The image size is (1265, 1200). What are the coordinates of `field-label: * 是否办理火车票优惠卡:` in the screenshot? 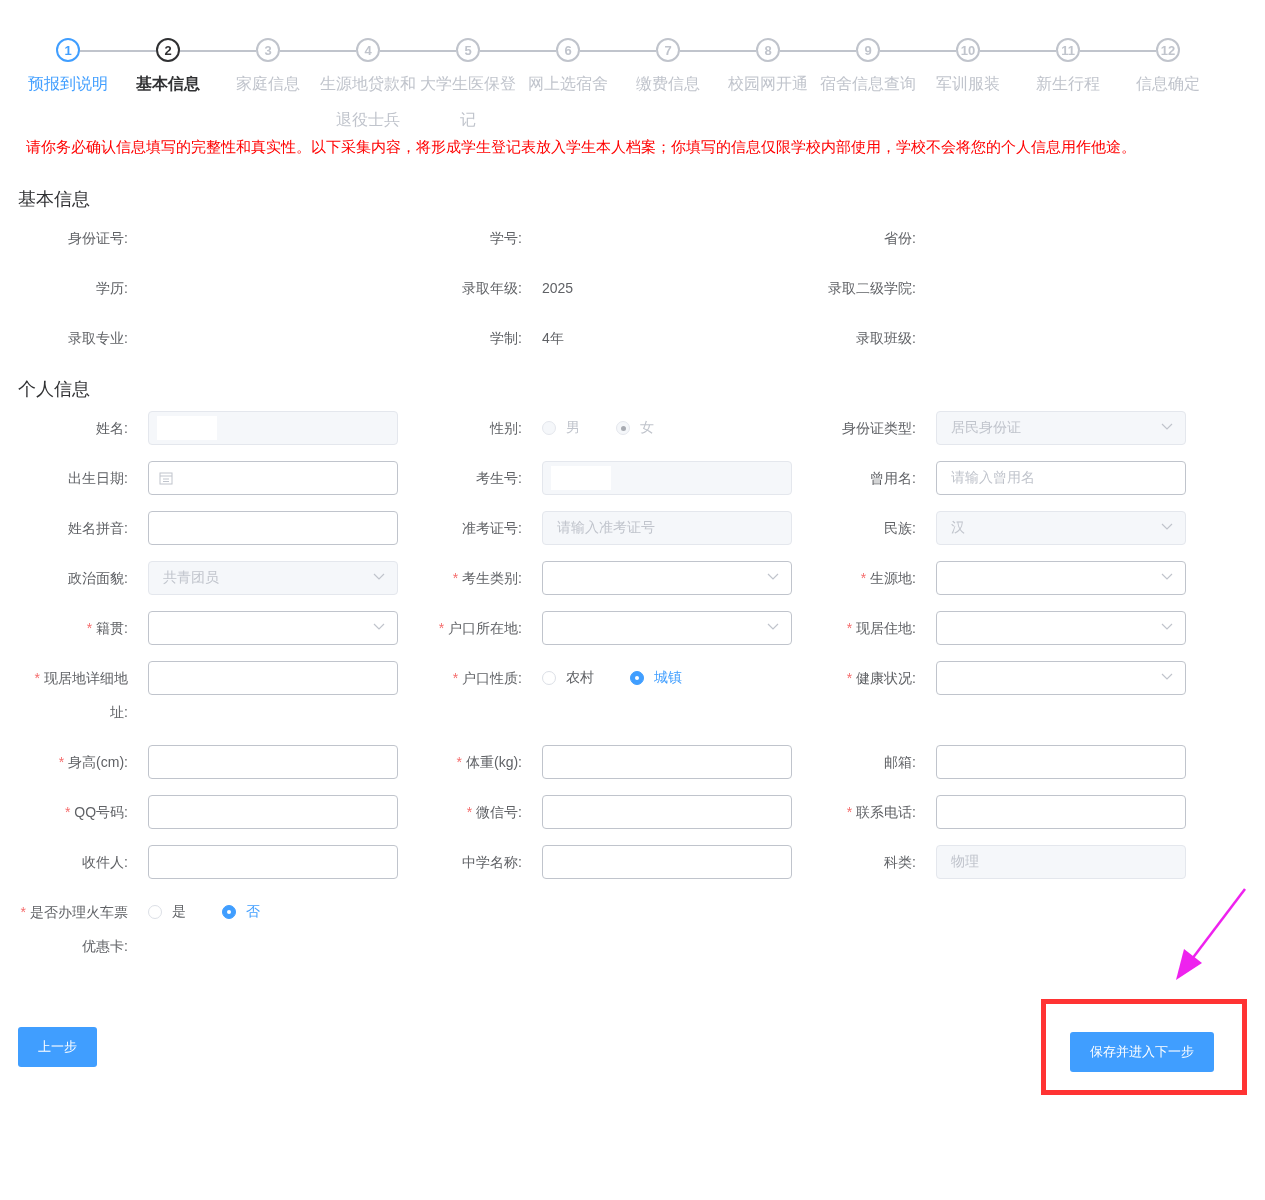 It's located at (74, 929).